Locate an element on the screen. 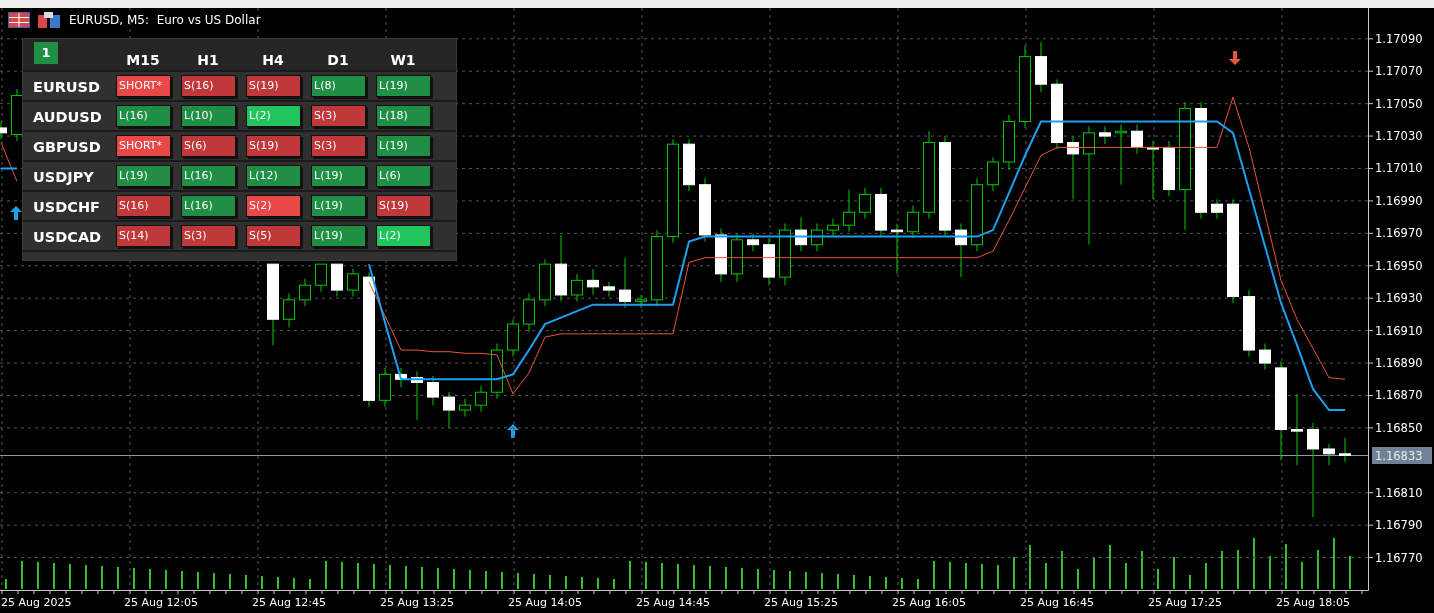 Image resolution: width=1434 pixels, height=613 pixels. page-number-indicator: 1 is located at coordinates (46, 53).